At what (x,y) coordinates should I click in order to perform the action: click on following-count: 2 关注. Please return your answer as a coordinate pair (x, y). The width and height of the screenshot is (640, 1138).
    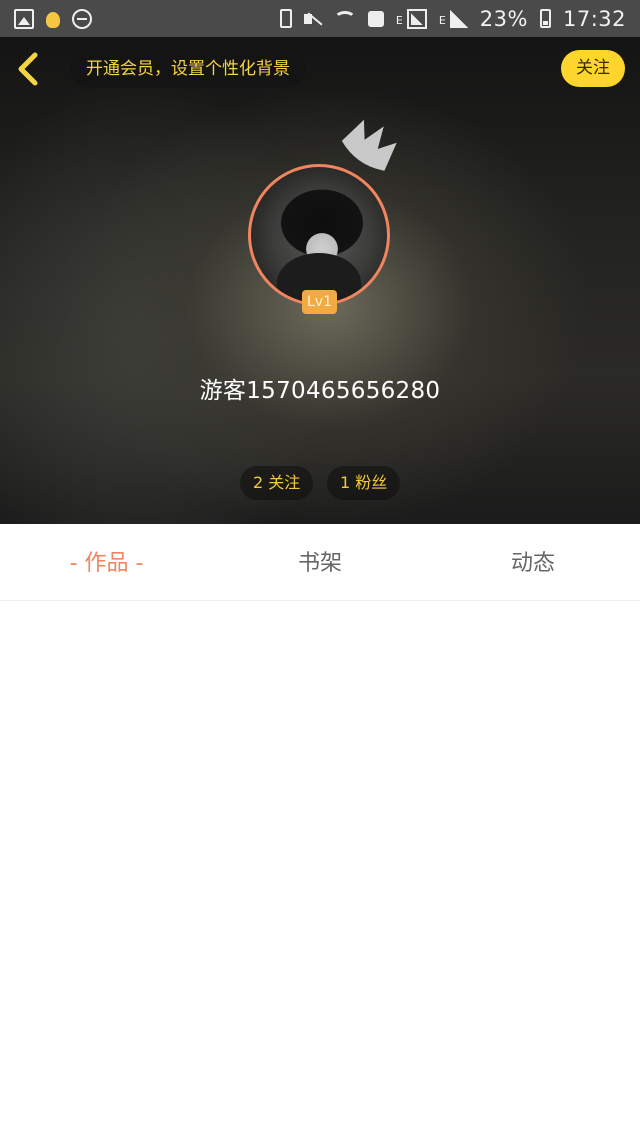
    Looking at the image, I should click on (277, 483).